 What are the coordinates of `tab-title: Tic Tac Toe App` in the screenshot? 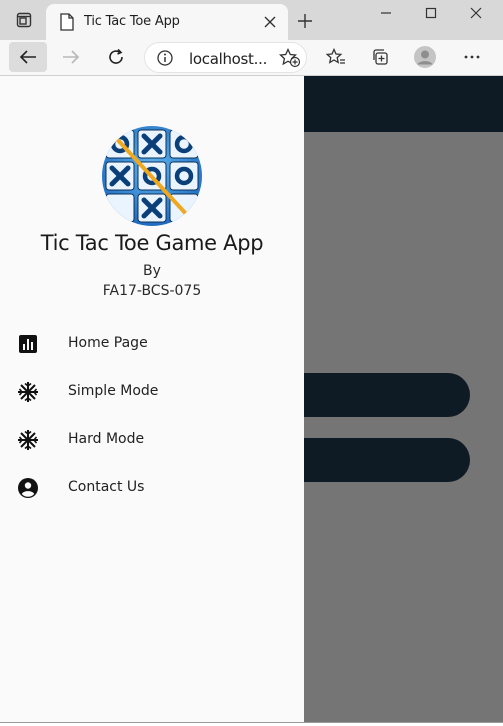 It's located at (132, 21).